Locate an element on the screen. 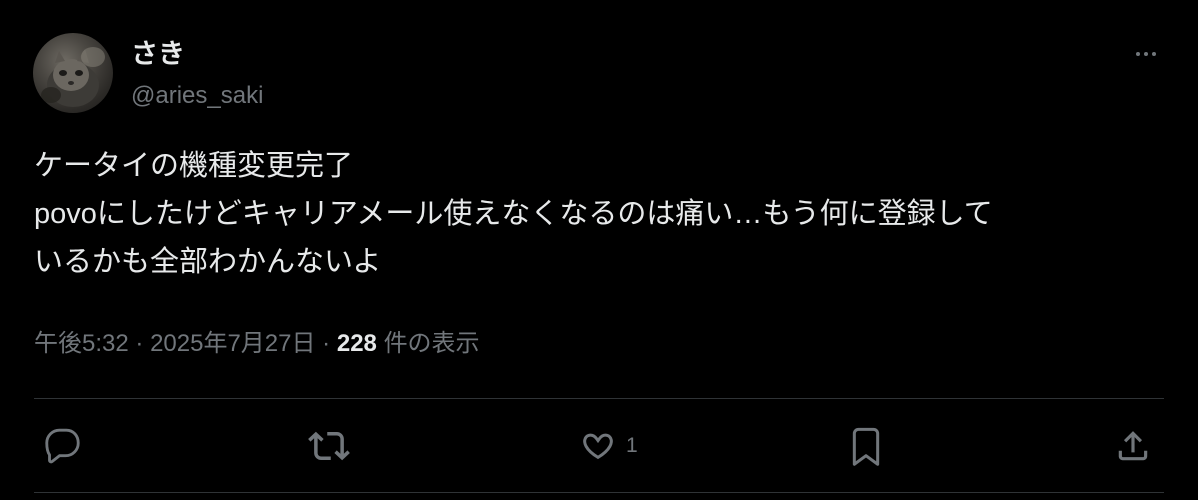 This screenshot has height=500, width=1198. like-button: 1 is located at coordinates (608, 446).